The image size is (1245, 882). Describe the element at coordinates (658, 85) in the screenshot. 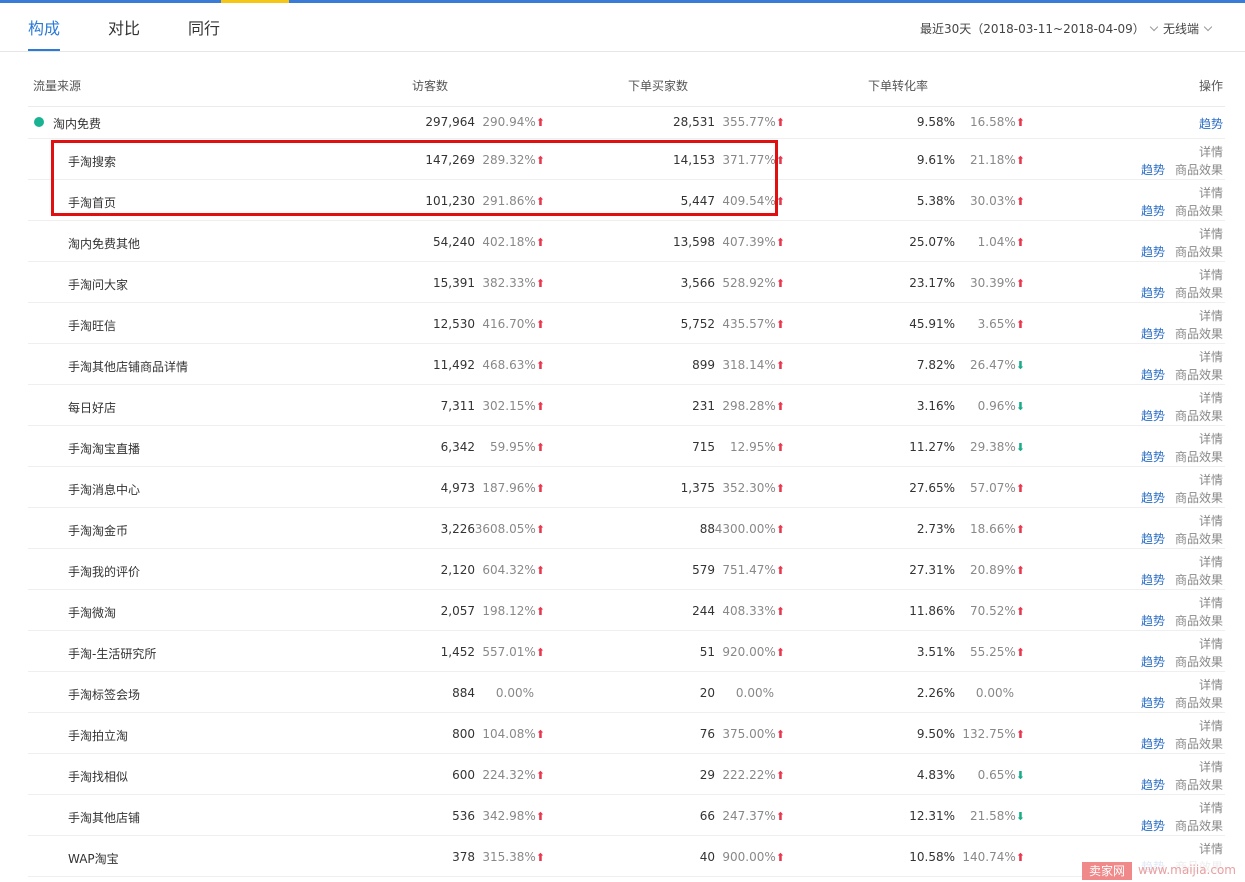

I see `column-buyers: 下单买家数` at that location.